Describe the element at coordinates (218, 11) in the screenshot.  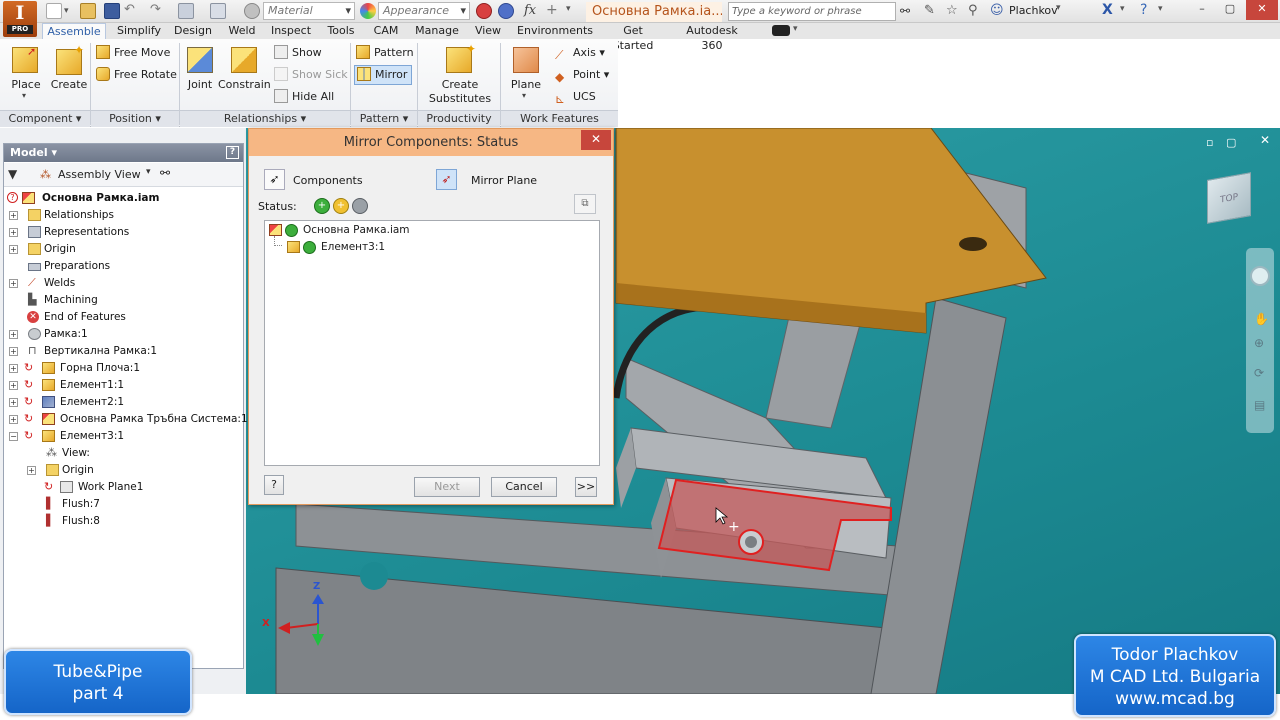
I see `select-icon` at that location.